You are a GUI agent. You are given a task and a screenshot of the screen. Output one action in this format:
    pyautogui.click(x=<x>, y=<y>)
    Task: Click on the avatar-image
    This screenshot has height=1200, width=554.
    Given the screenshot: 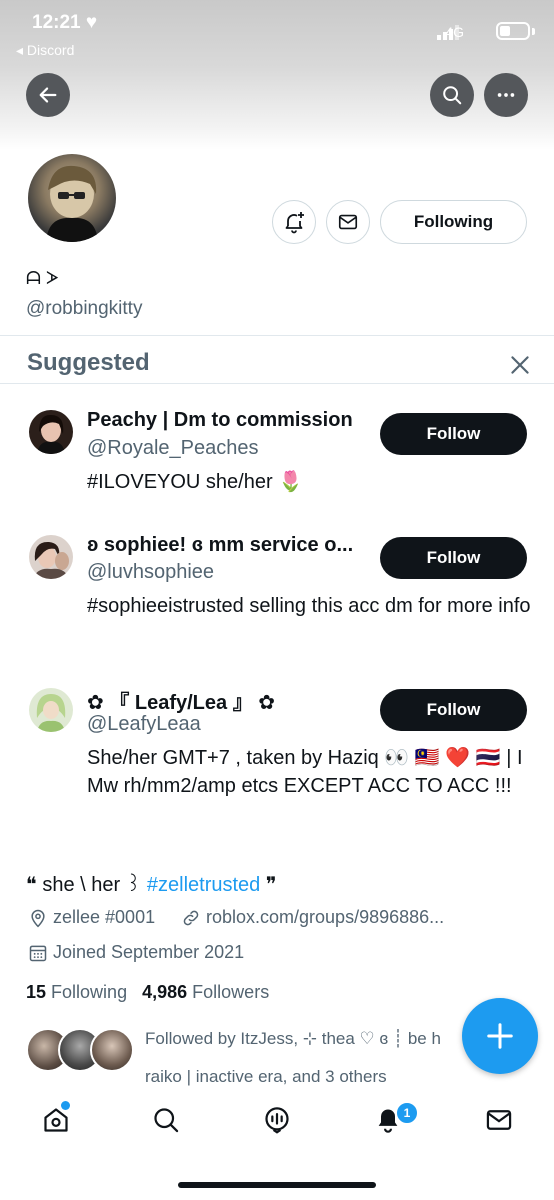 What is the action you would take?
    pyautogui.click(x=72, y=198)
    